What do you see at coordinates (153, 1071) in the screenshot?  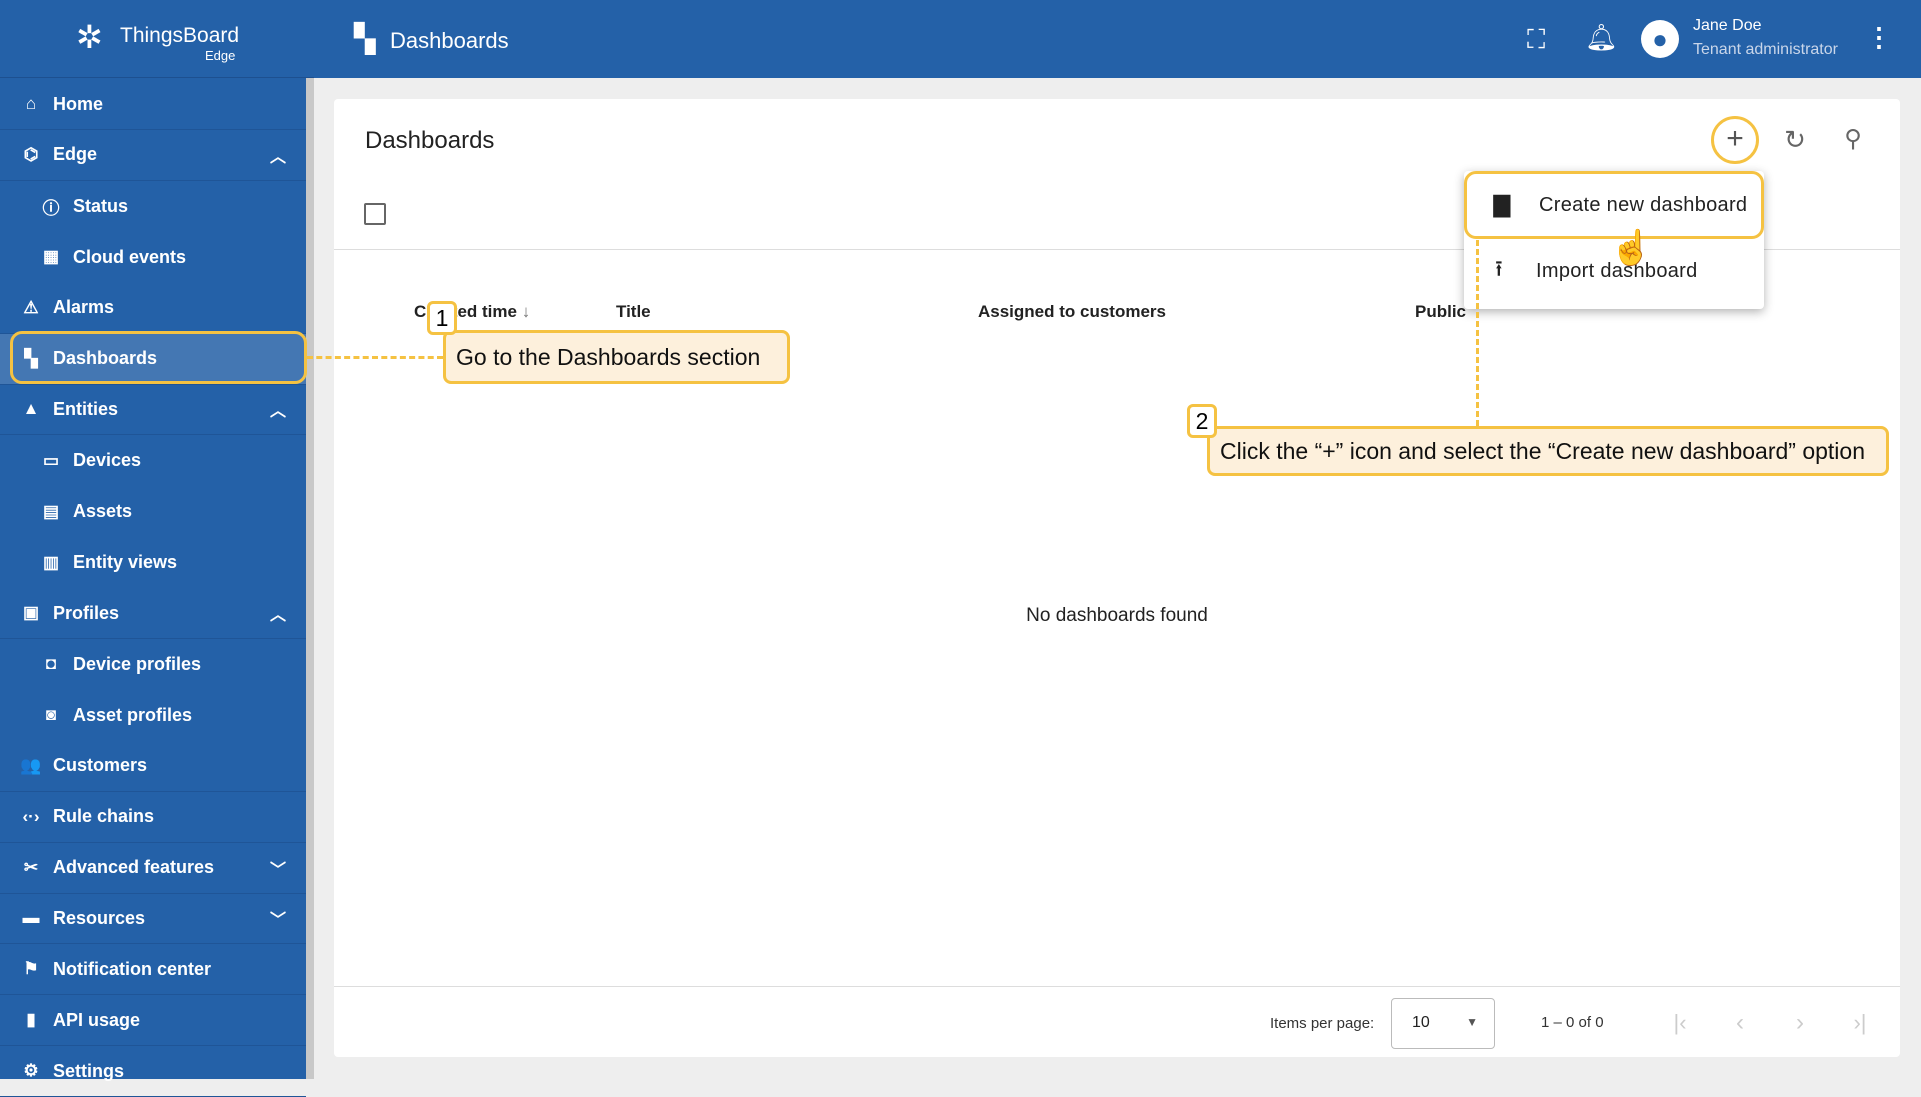 I see `sidebar-item-settings: ⚙ Settings` at bounding box center [153, 1071].